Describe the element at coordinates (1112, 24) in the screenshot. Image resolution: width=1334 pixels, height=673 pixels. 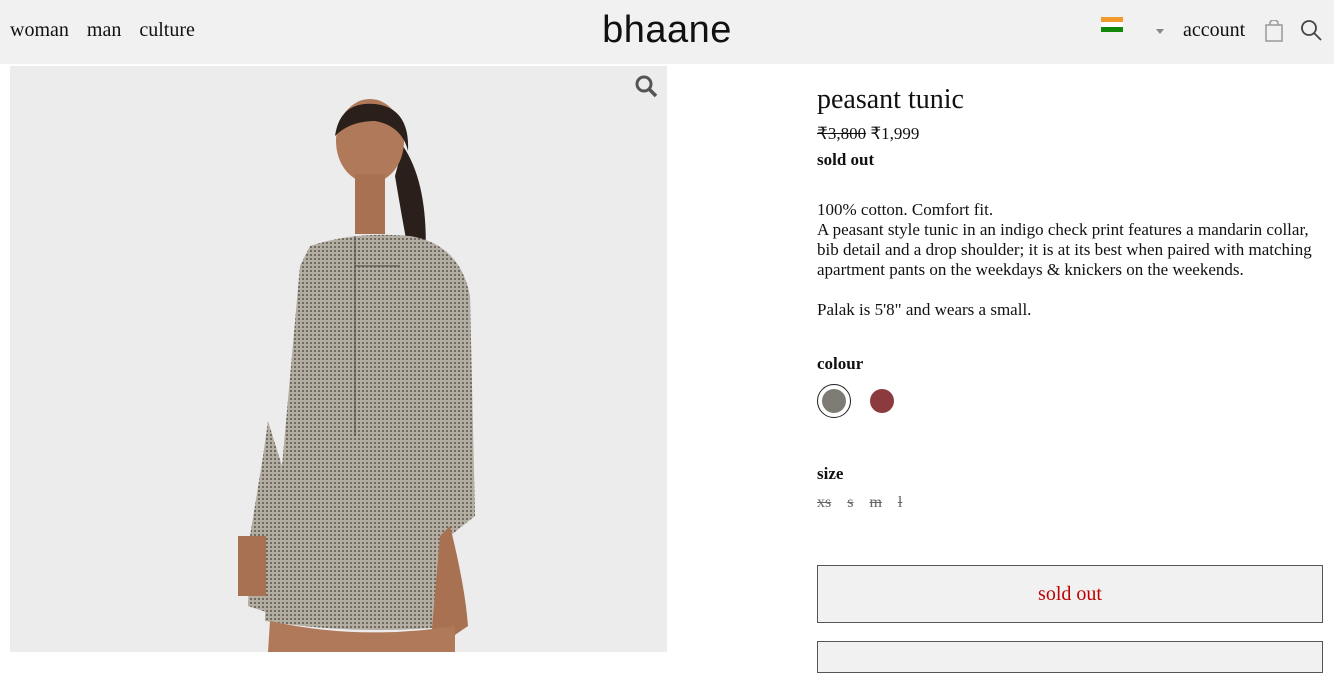
I see `india-flag-icon` at that location.